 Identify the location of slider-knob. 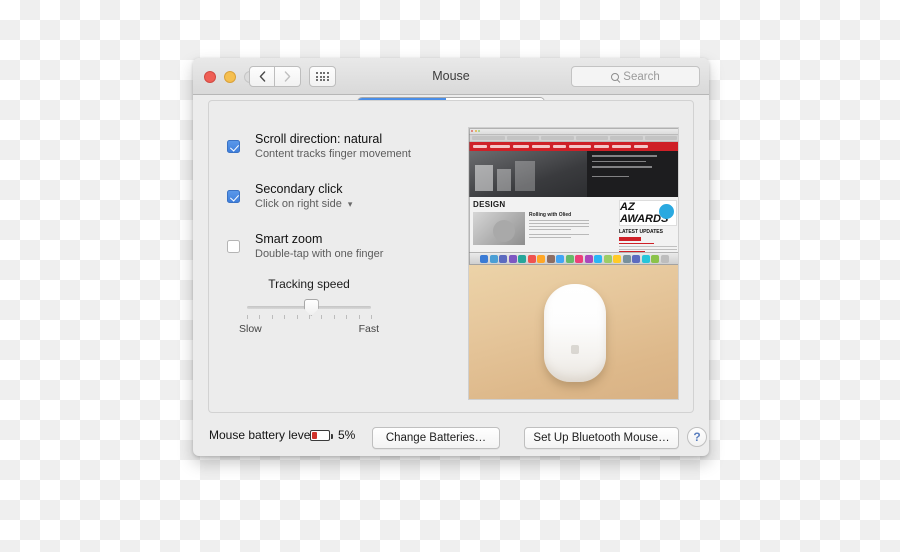
(311, 307).